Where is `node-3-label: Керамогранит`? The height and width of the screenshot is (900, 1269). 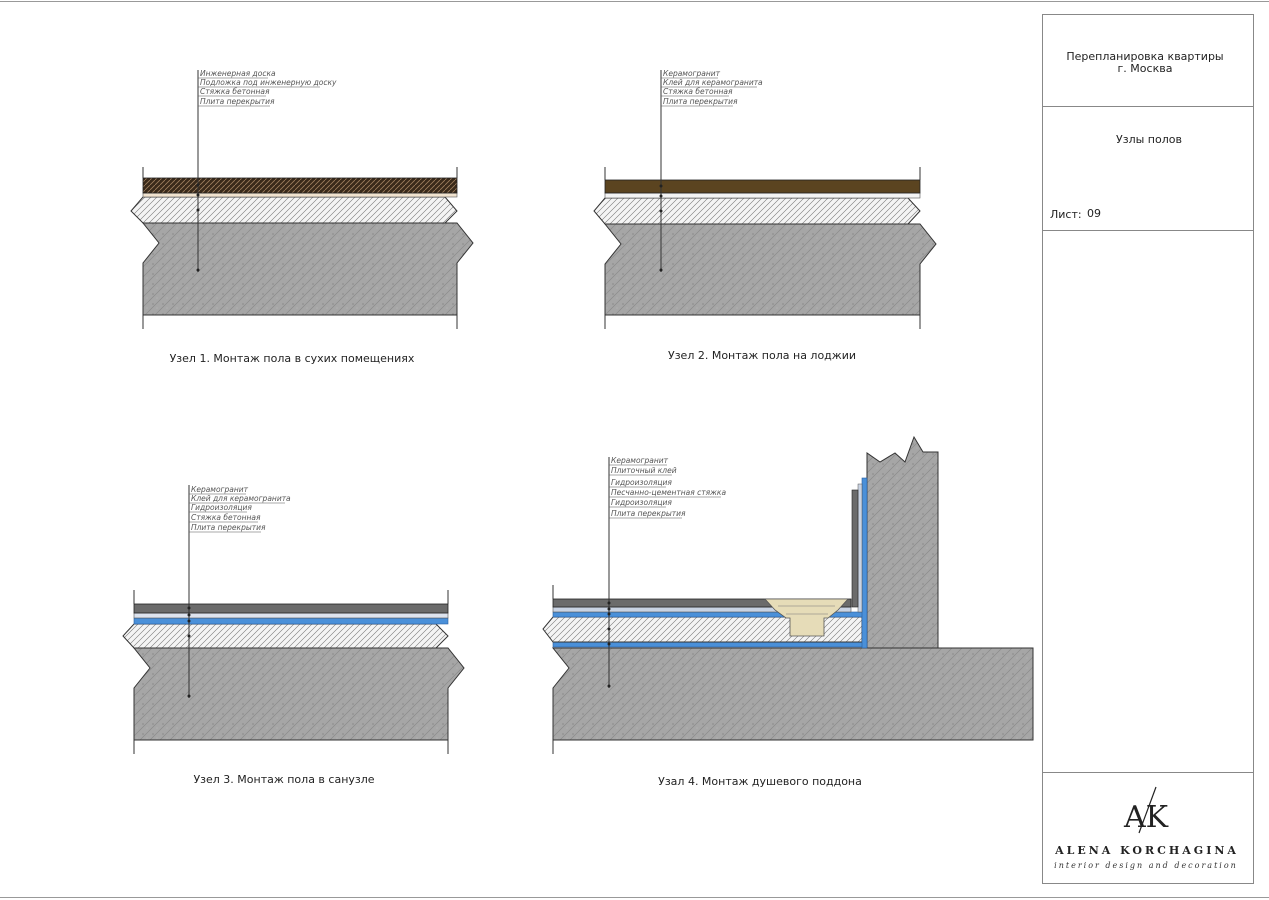
node-3-label: Керамогранит is located at coordinates (220, 489).